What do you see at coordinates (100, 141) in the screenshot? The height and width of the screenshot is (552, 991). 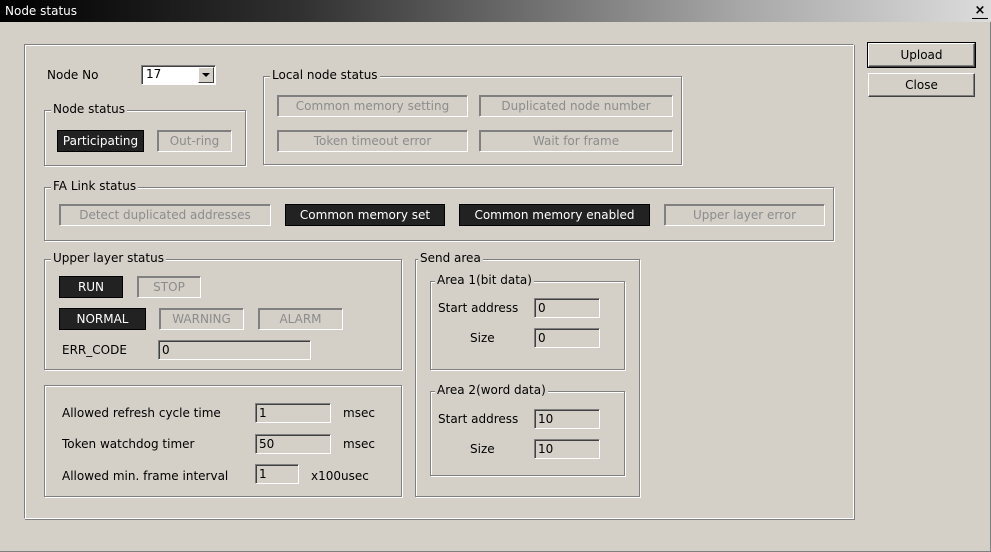 I see `participating-indicator: Participating` at bounding box center [100, 141].